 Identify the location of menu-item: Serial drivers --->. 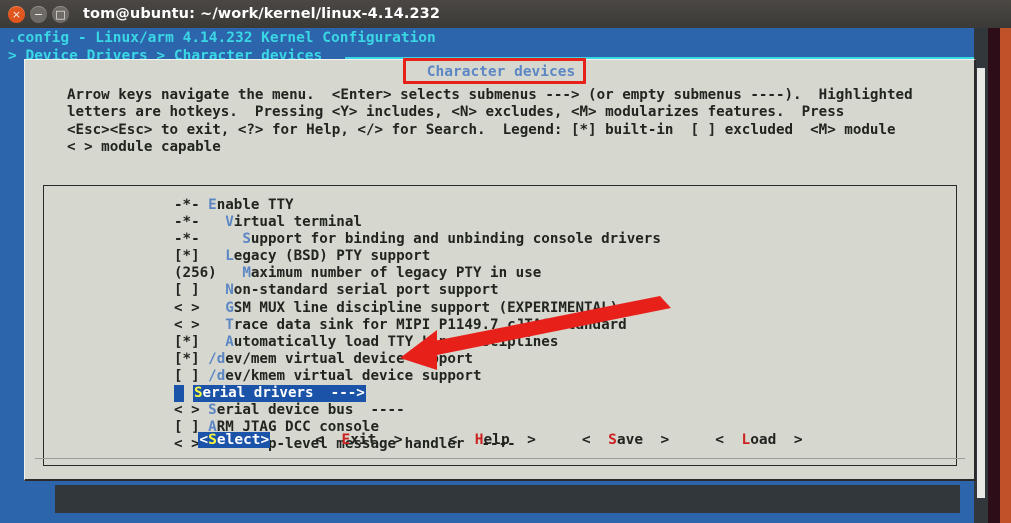
(417, 394).